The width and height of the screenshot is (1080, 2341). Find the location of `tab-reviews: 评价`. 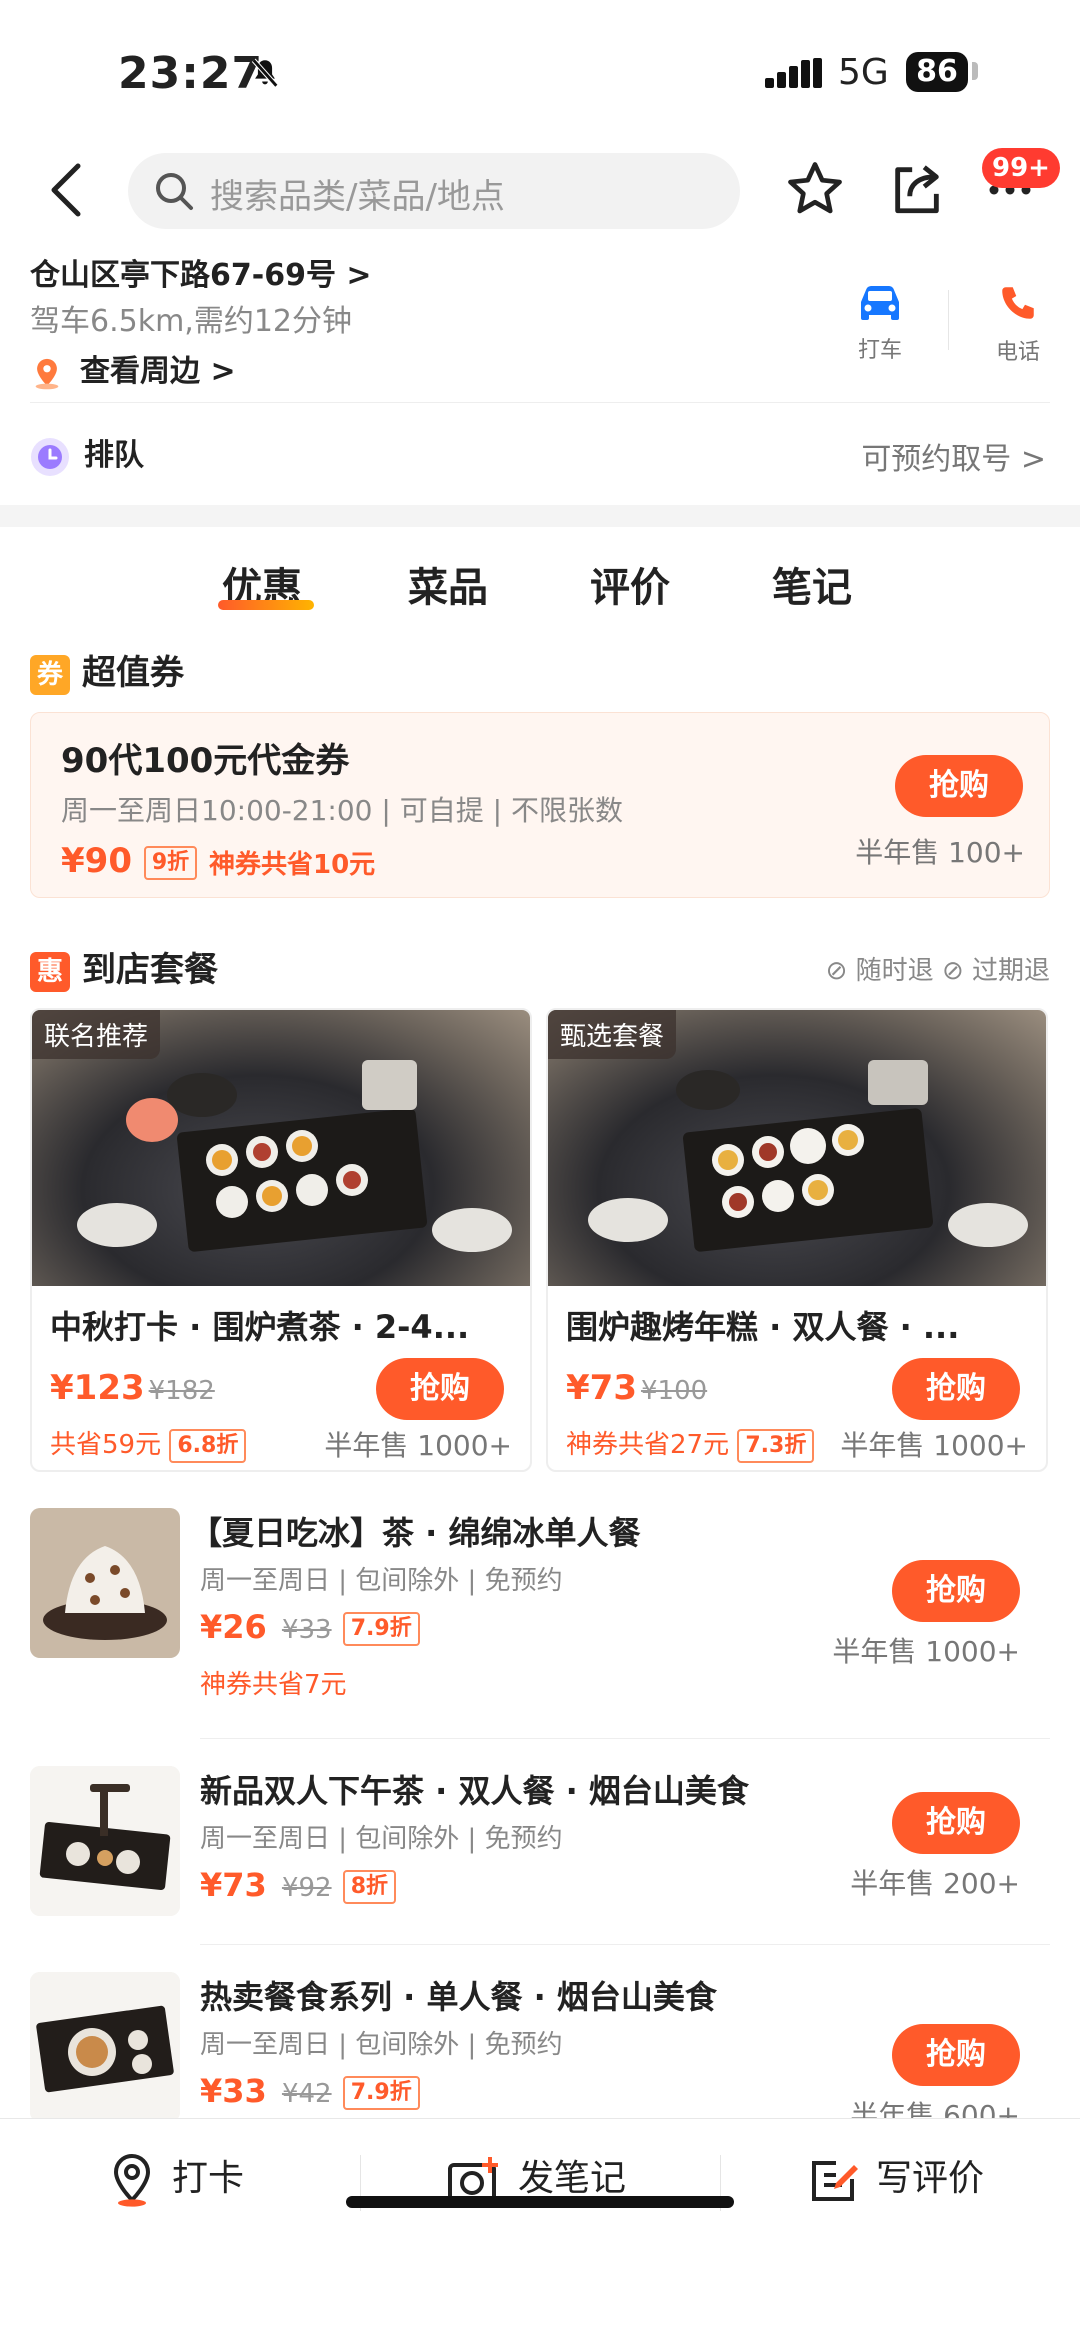

tab-reviews: 评价 is located at coordinates (630, 584).